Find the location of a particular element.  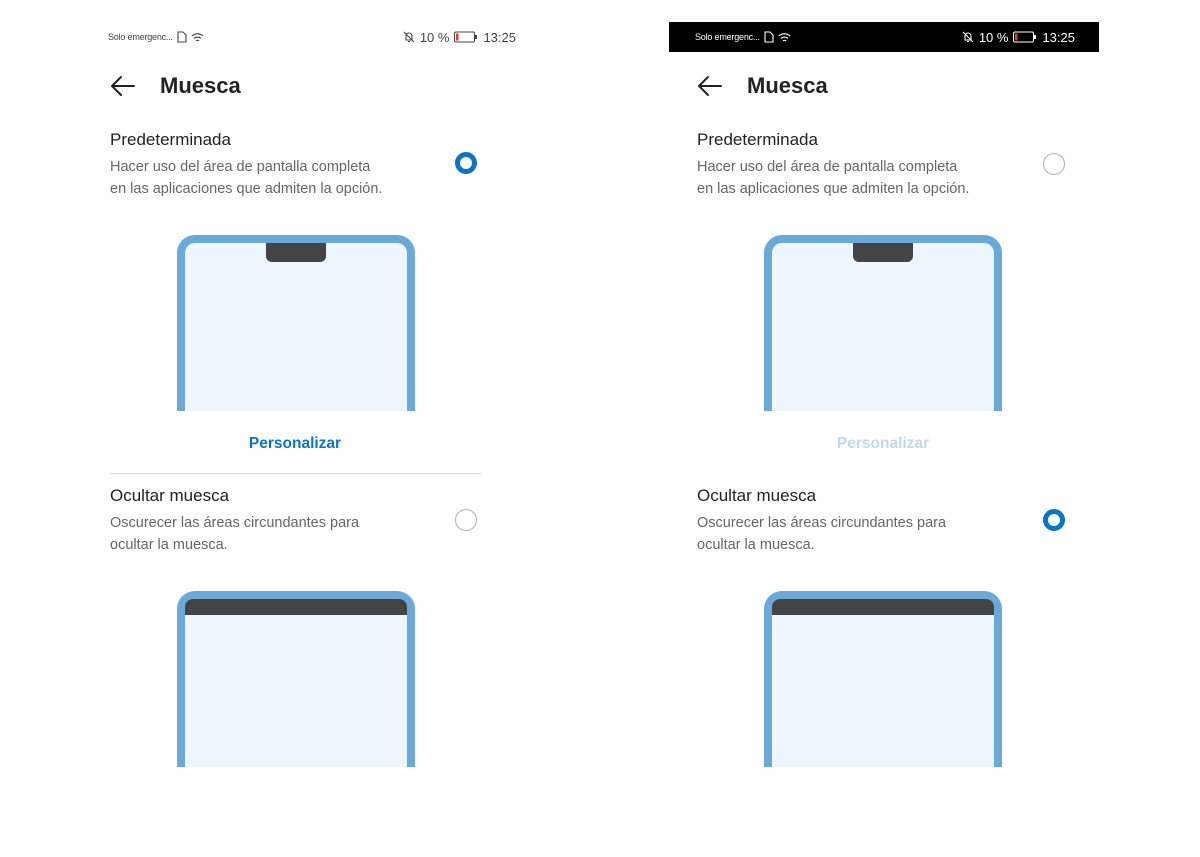

personalize-button-disabled: Personalizar is located at coordinates (883, 443).